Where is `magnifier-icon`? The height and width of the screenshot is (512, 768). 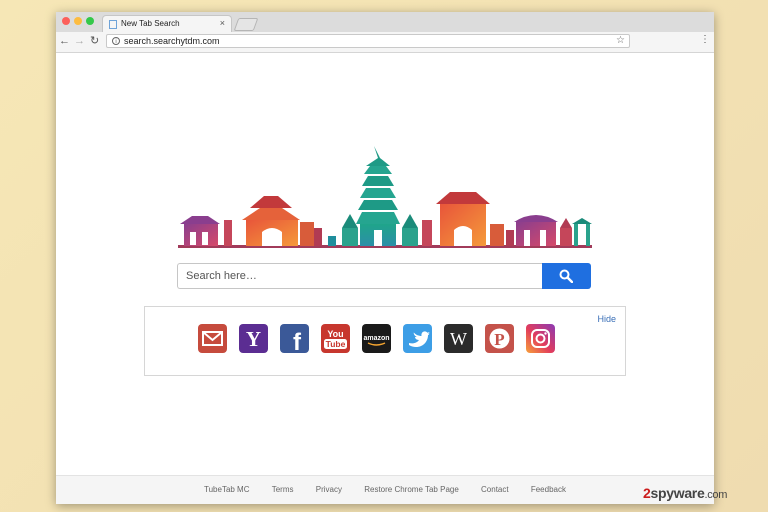
magnifier-icon is located at coordinates (566, 276).